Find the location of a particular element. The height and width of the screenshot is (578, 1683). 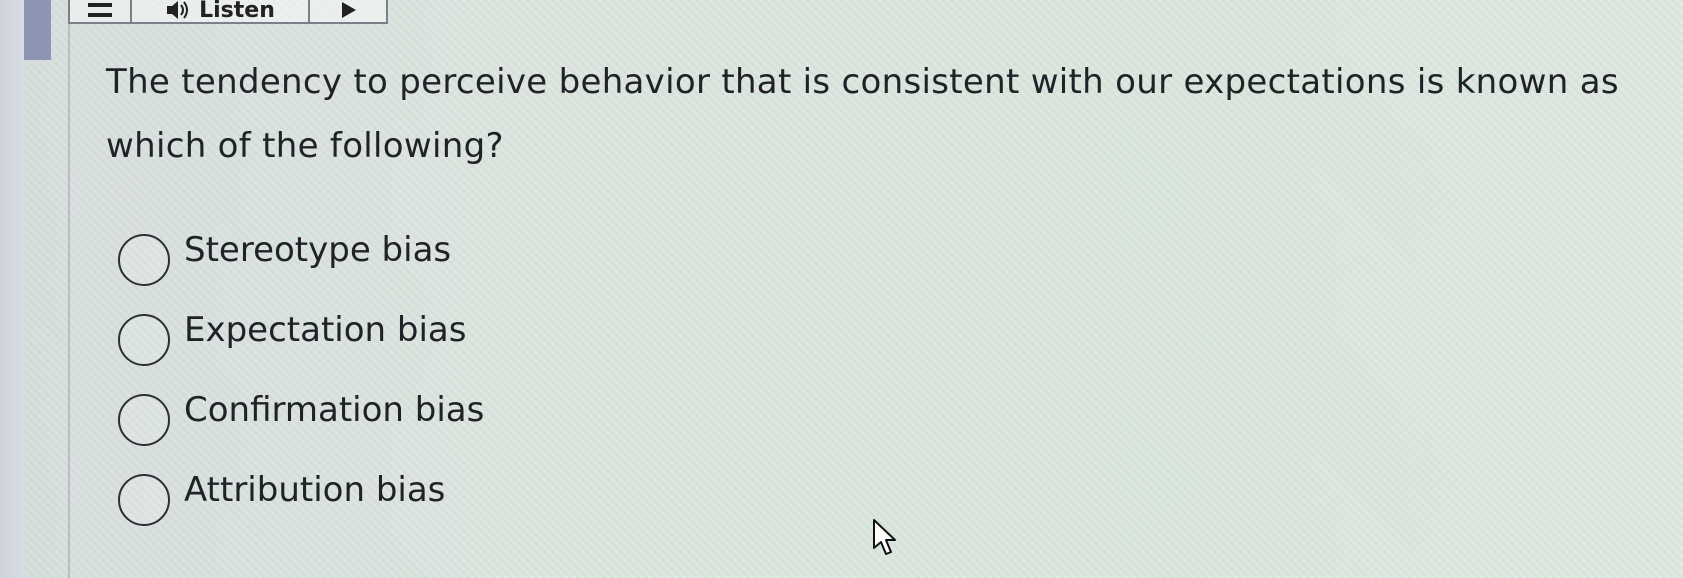

listen-button: Listen is located at coordinates (221, 11).